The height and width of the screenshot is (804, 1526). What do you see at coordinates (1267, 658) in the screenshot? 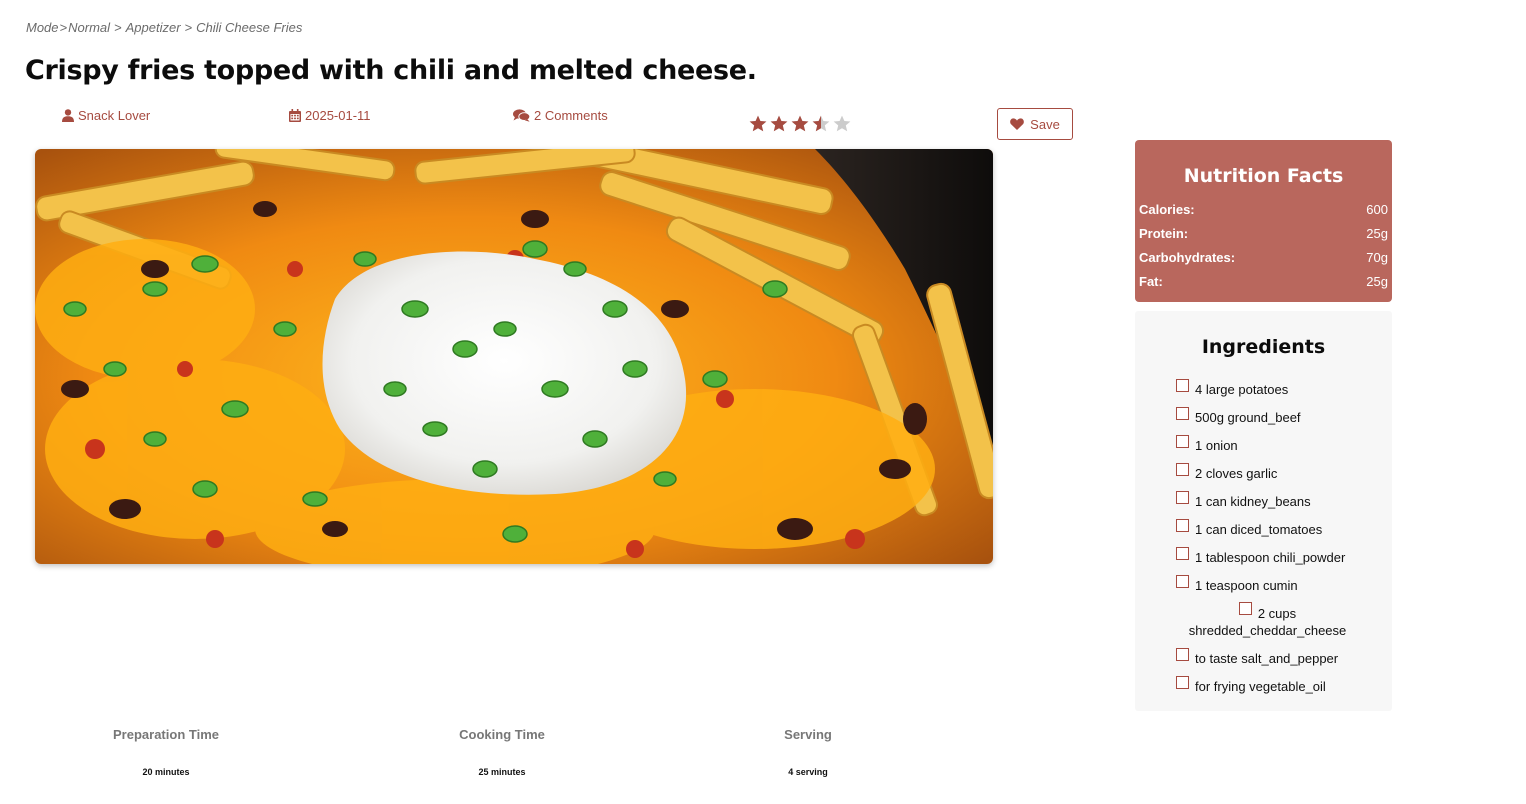
I see `ingredient-label: to taste salt_and_pepper` at bounding box center [1267, 658].